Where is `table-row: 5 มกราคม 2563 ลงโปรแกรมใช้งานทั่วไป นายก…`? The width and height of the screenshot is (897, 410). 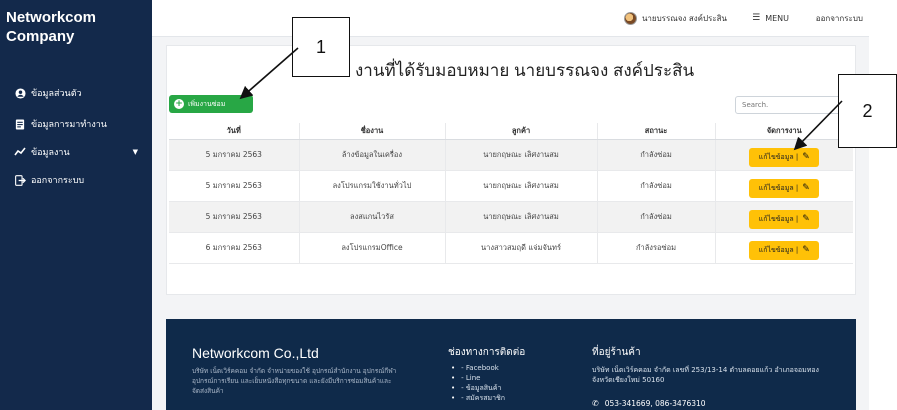
table-row: 5 มกราคม 2563 ลงโปรแกรมใช้งานทั่วไป นายก… is located at coordinates (511, 186).